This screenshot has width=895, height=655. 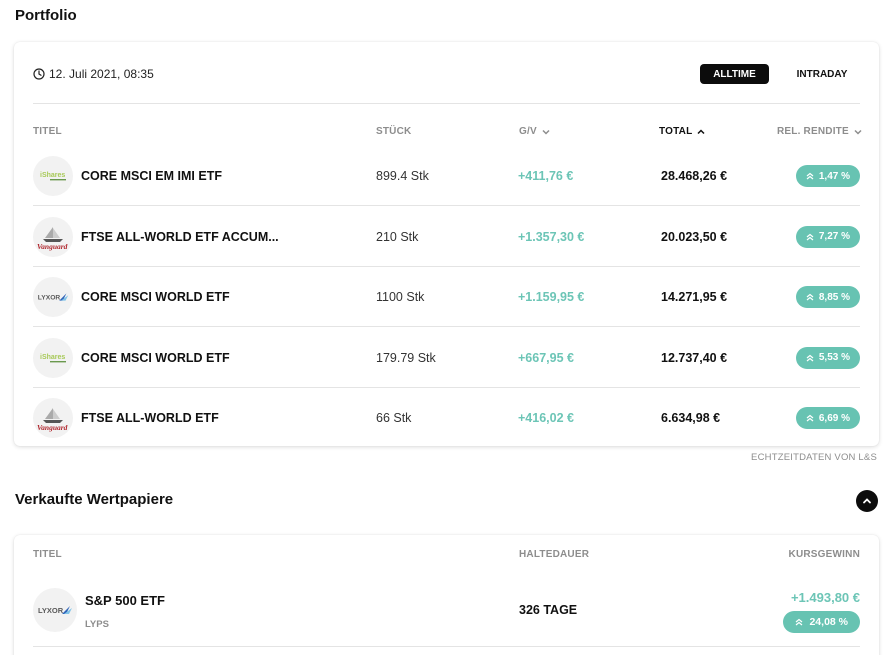 I want to click on timestamp-text: 12. Juli 2021, 08:35, so click(x=101, y=74).